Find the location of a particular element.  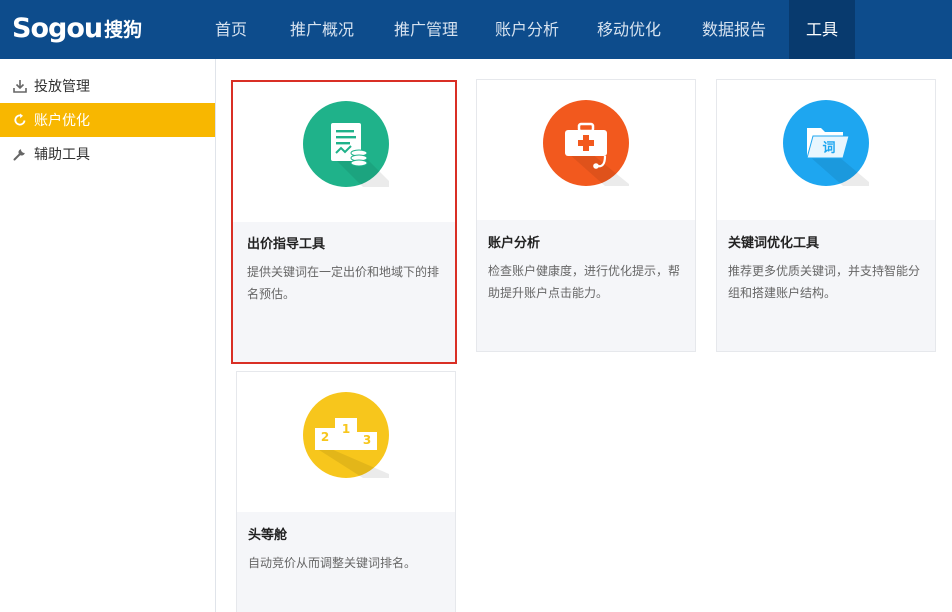

podium-number: 2 is located at coordinates (325, 437).